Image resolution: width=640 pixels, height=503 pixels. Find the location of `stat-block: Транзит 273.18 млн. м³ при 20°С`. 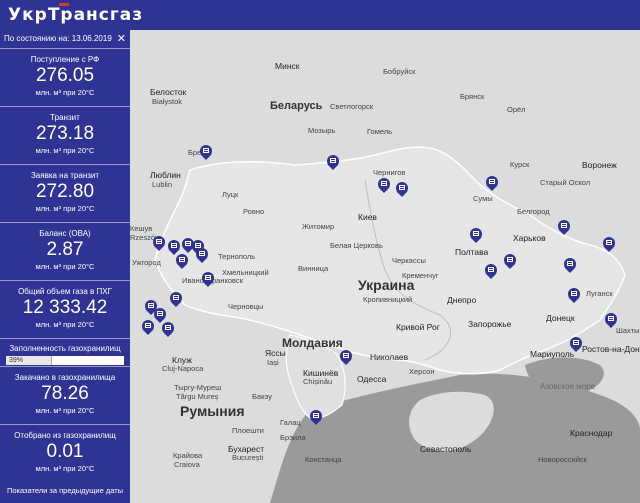

stat-block: Транзит 273.18 млн. м³ при 20°С is located at coordinates (65, 135).